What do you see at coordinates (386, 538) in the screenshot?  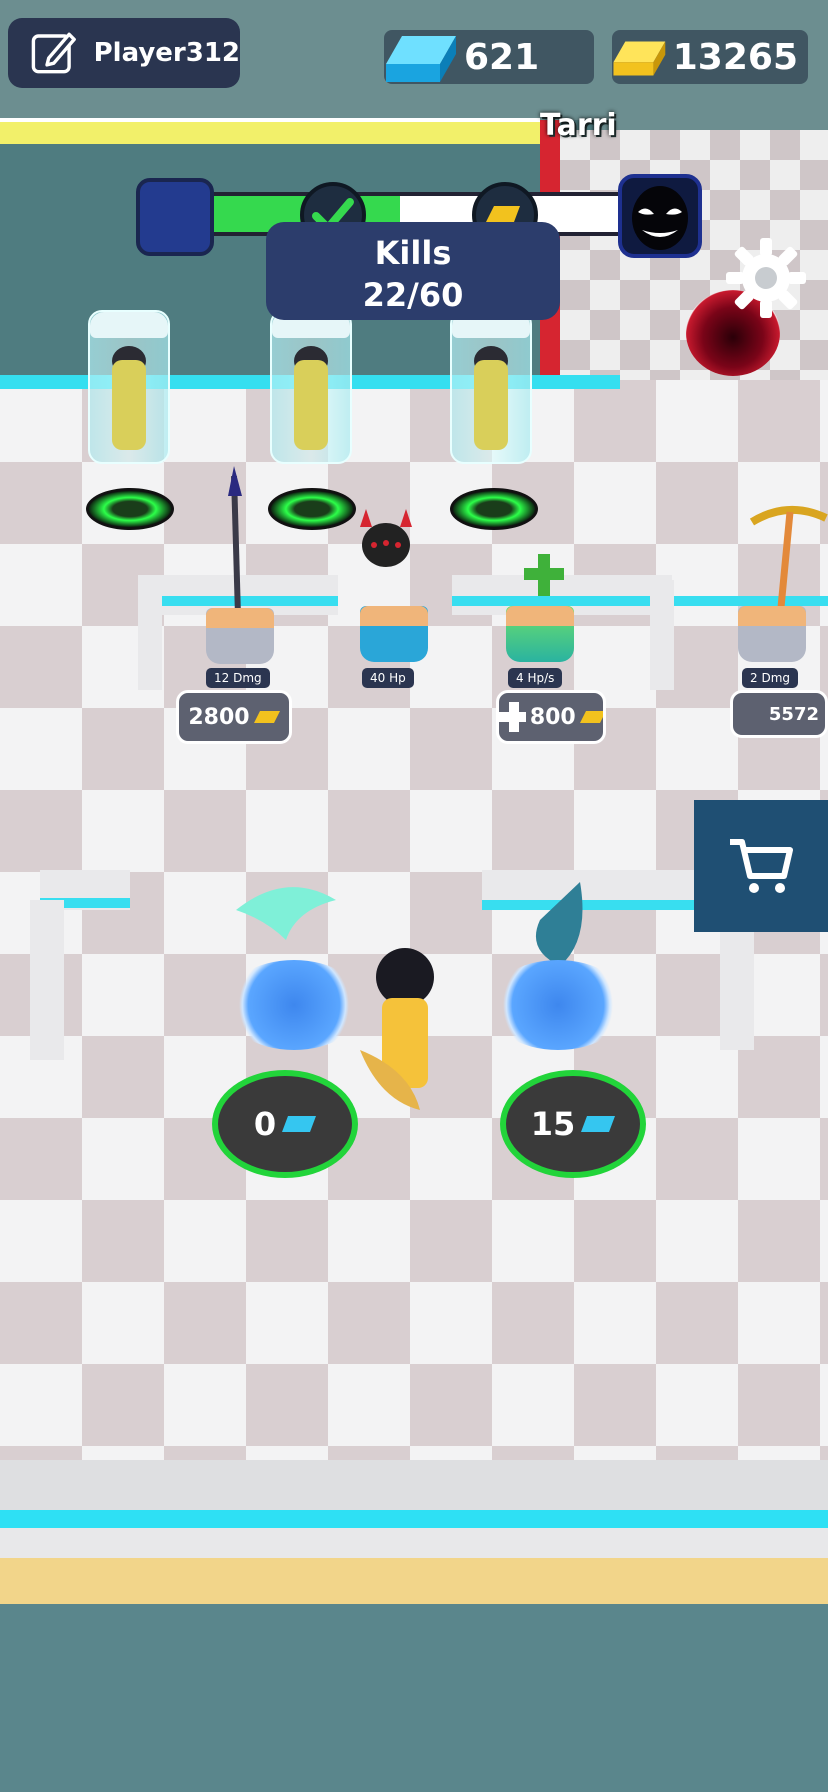 I see `helmet-icon` at bounding box center [386, 538].